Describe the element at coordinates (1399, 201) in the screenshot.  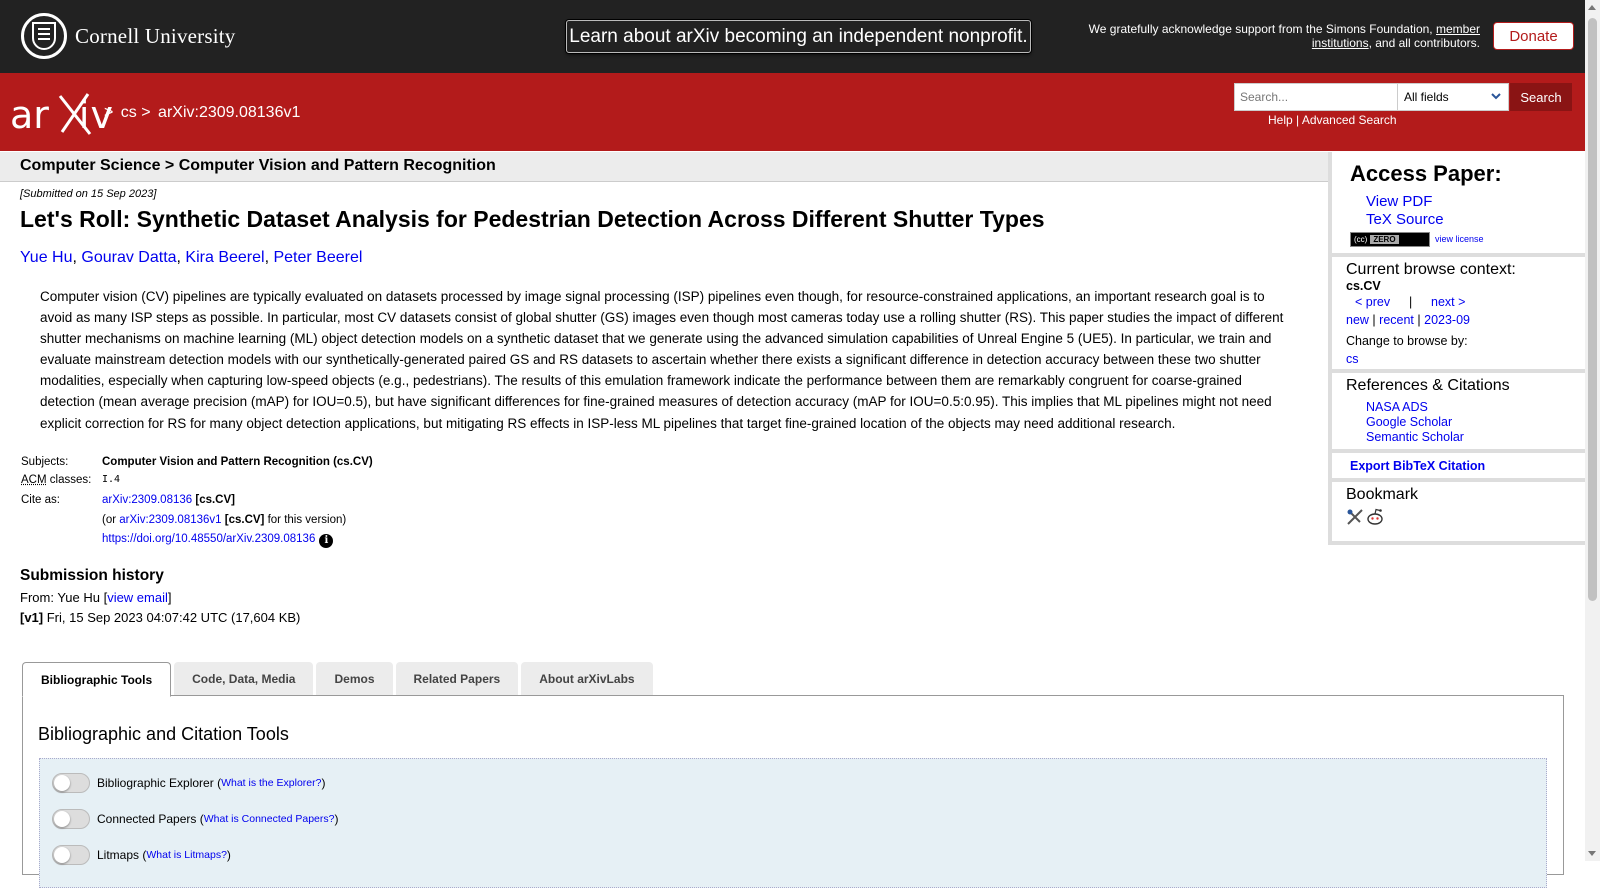
I see `view-pdf-link: View PDF` at that location.